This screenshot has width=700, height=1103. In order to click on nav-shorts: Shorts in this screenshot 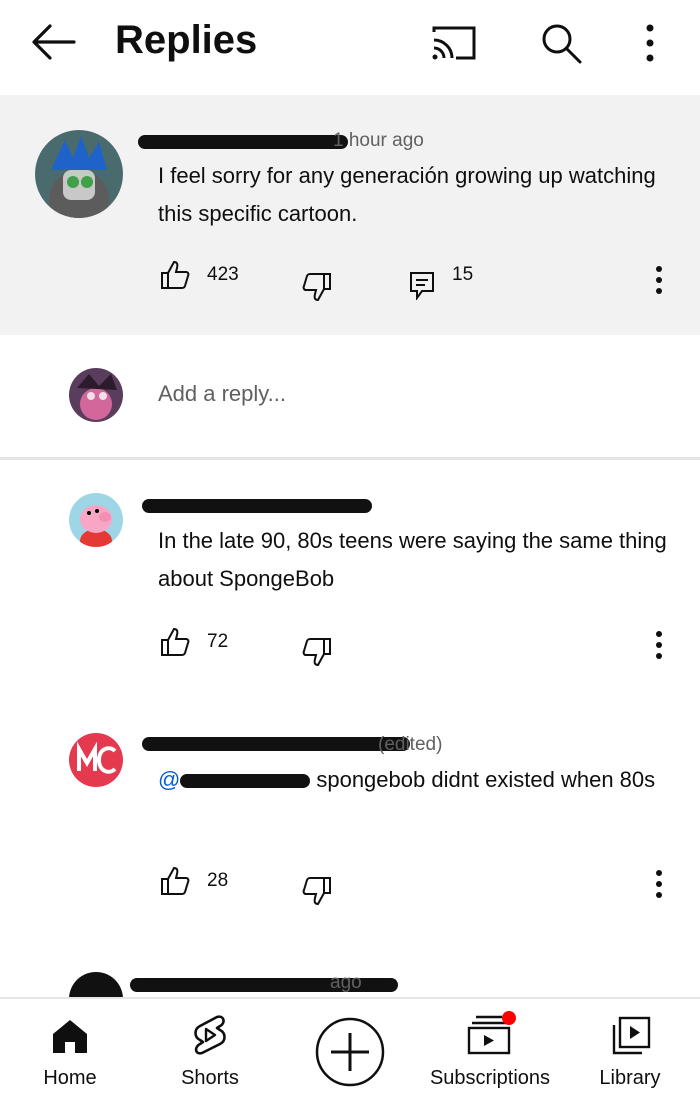, I will do `click(210, 1051)`.